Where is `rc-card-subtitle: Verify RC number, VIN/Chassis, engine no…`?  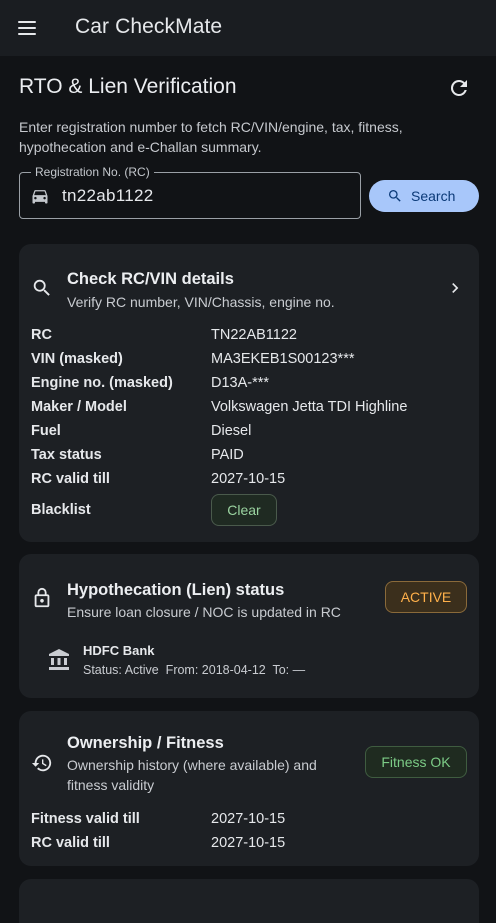
rc-card-subtitle: Verify RC number, VIN/Chassis, engine no… is located at coordinates (201, 302).